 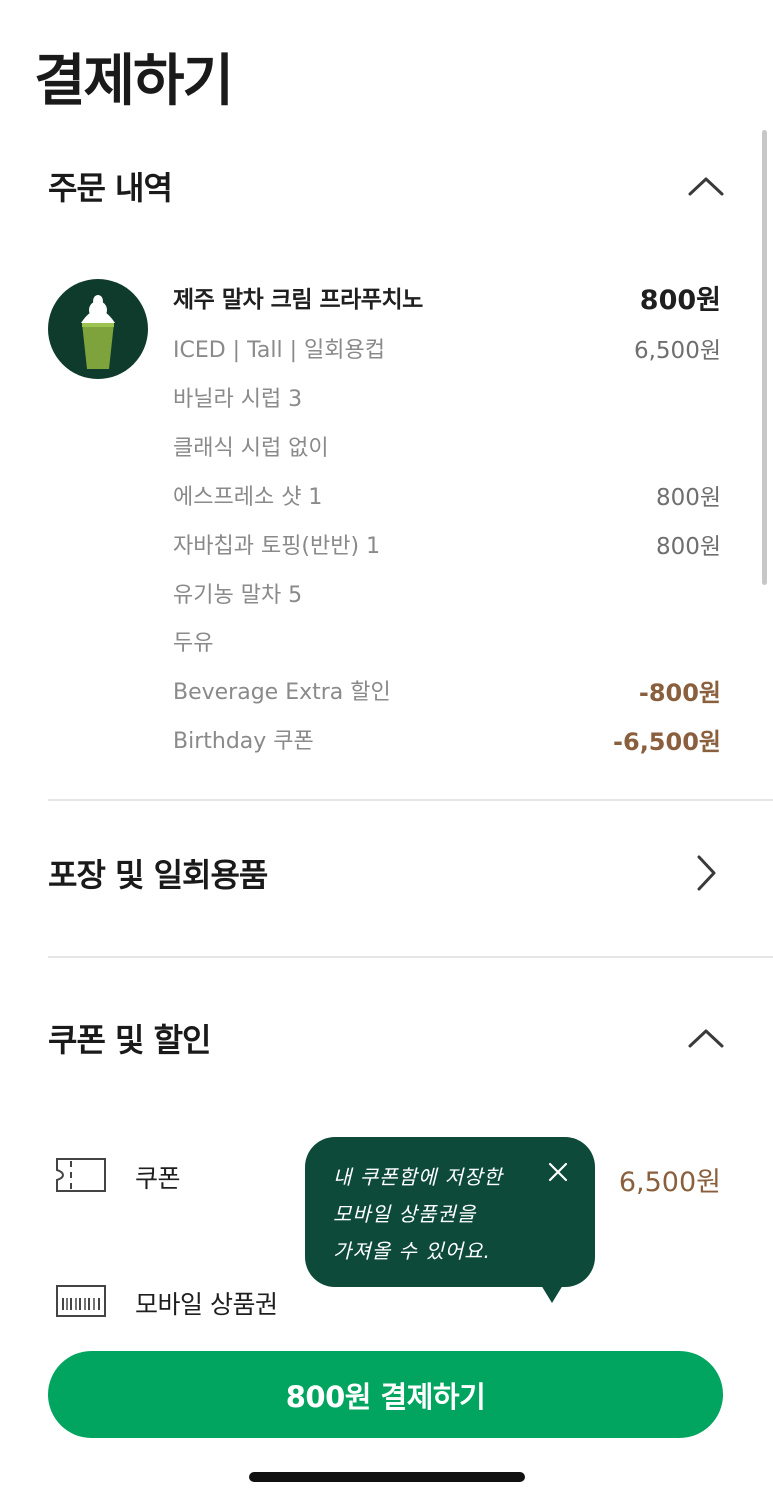 What do you see at coordinates (387, 1477) in the screenshot?
I see `home-indicator` at bounding box center [387, 1477].